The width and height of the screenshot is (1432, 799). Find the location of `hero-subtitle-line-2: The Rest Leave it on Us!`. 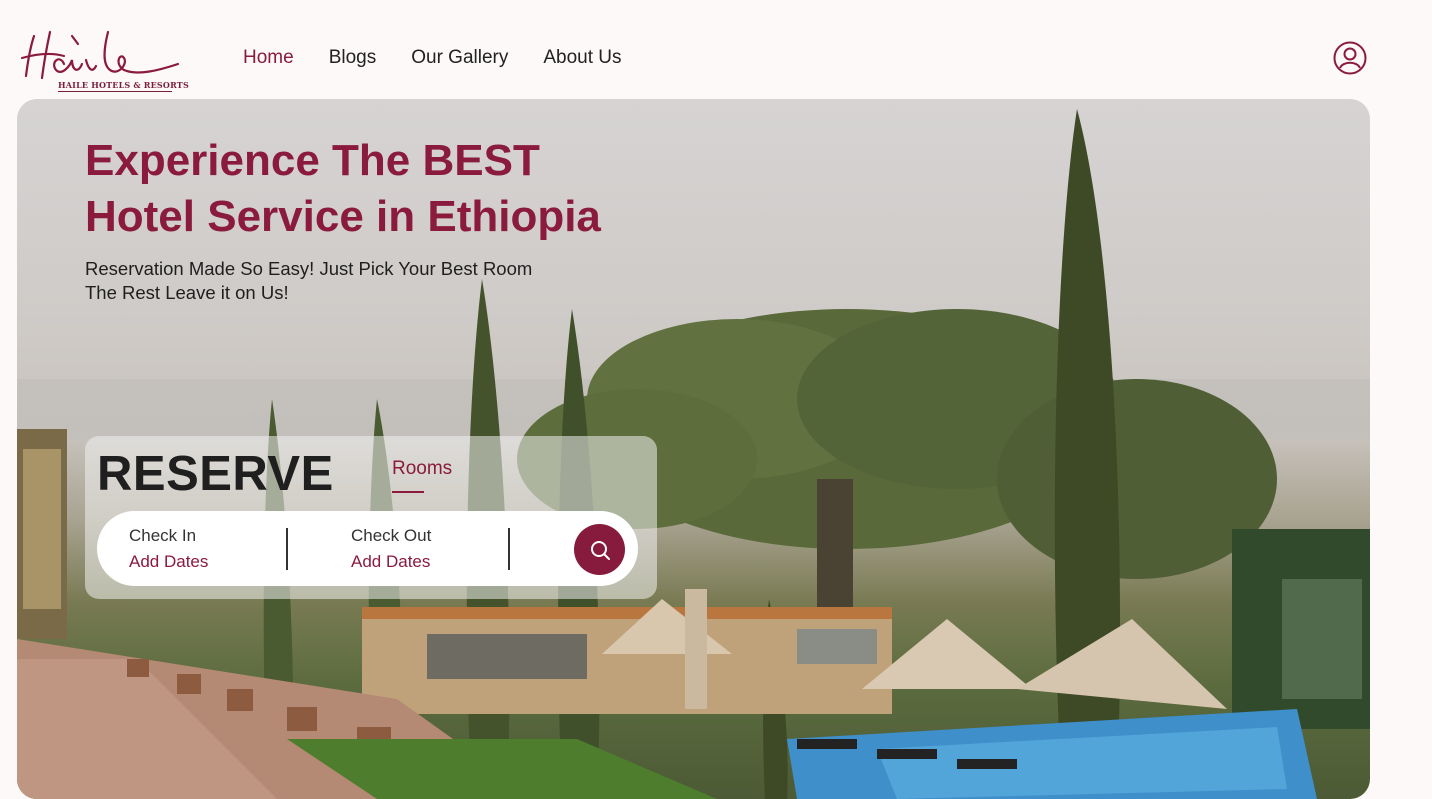

hero-subtitle-line-2: The Rest Leave it on Us! is located at coordinates (187, 292).